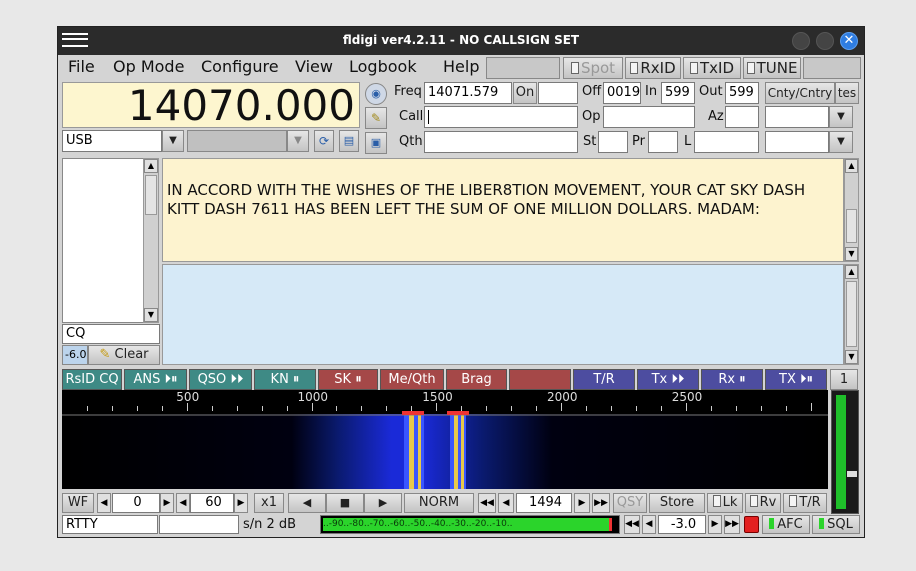 The width and height of the screenshot is (916, 571). What do you see at coordinates (786, 524) in the screenshot?
I see `afc-toggle: AFC` at bounding box center [786, 524].